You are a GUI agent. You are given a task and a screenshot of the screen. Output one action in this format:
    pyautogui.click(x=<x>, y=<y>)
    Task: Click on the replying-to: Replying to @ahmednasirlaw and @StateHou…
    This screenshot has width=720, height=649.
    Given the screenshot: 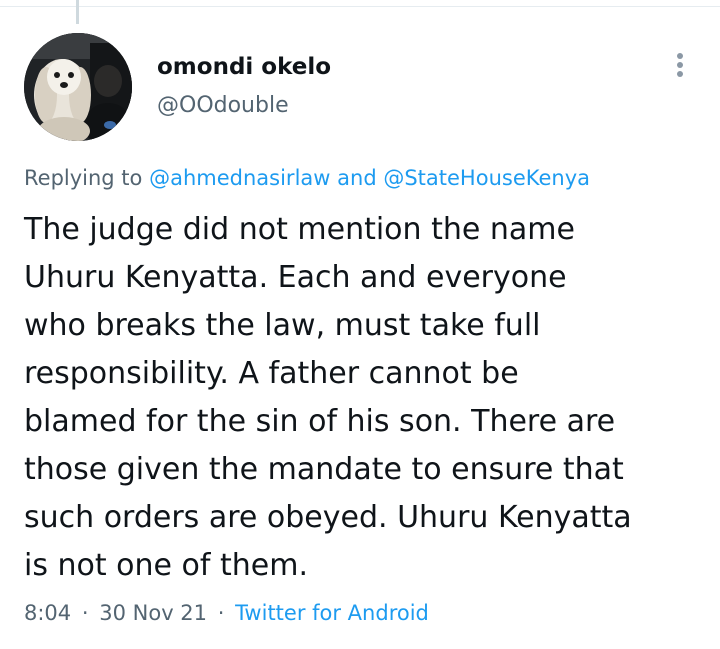 What is the action you would take?
    pyautogui.click(x=307, y=178)
    